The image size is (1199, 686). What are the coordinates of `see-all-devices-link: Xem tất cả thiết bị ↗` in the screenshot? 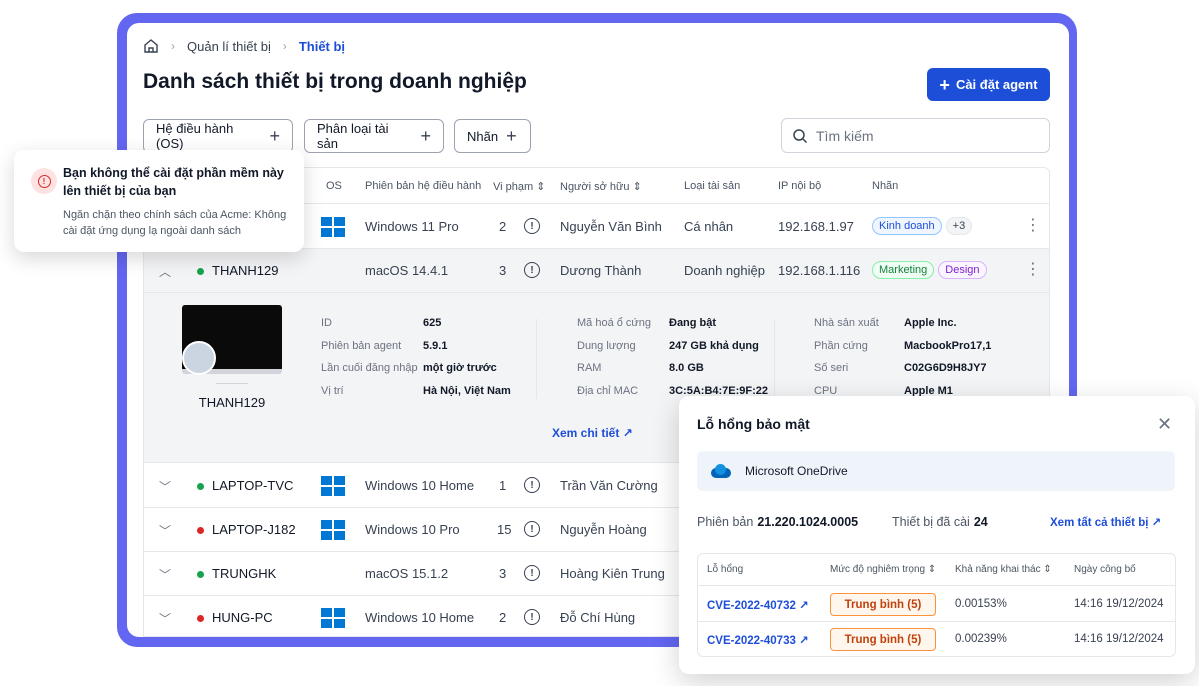 It's located at (1105, 522).